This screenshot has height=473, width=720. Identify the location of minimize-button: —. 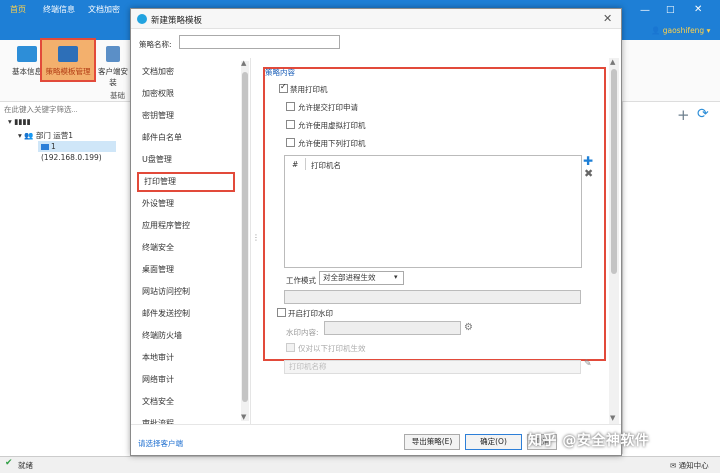
(645, 10).